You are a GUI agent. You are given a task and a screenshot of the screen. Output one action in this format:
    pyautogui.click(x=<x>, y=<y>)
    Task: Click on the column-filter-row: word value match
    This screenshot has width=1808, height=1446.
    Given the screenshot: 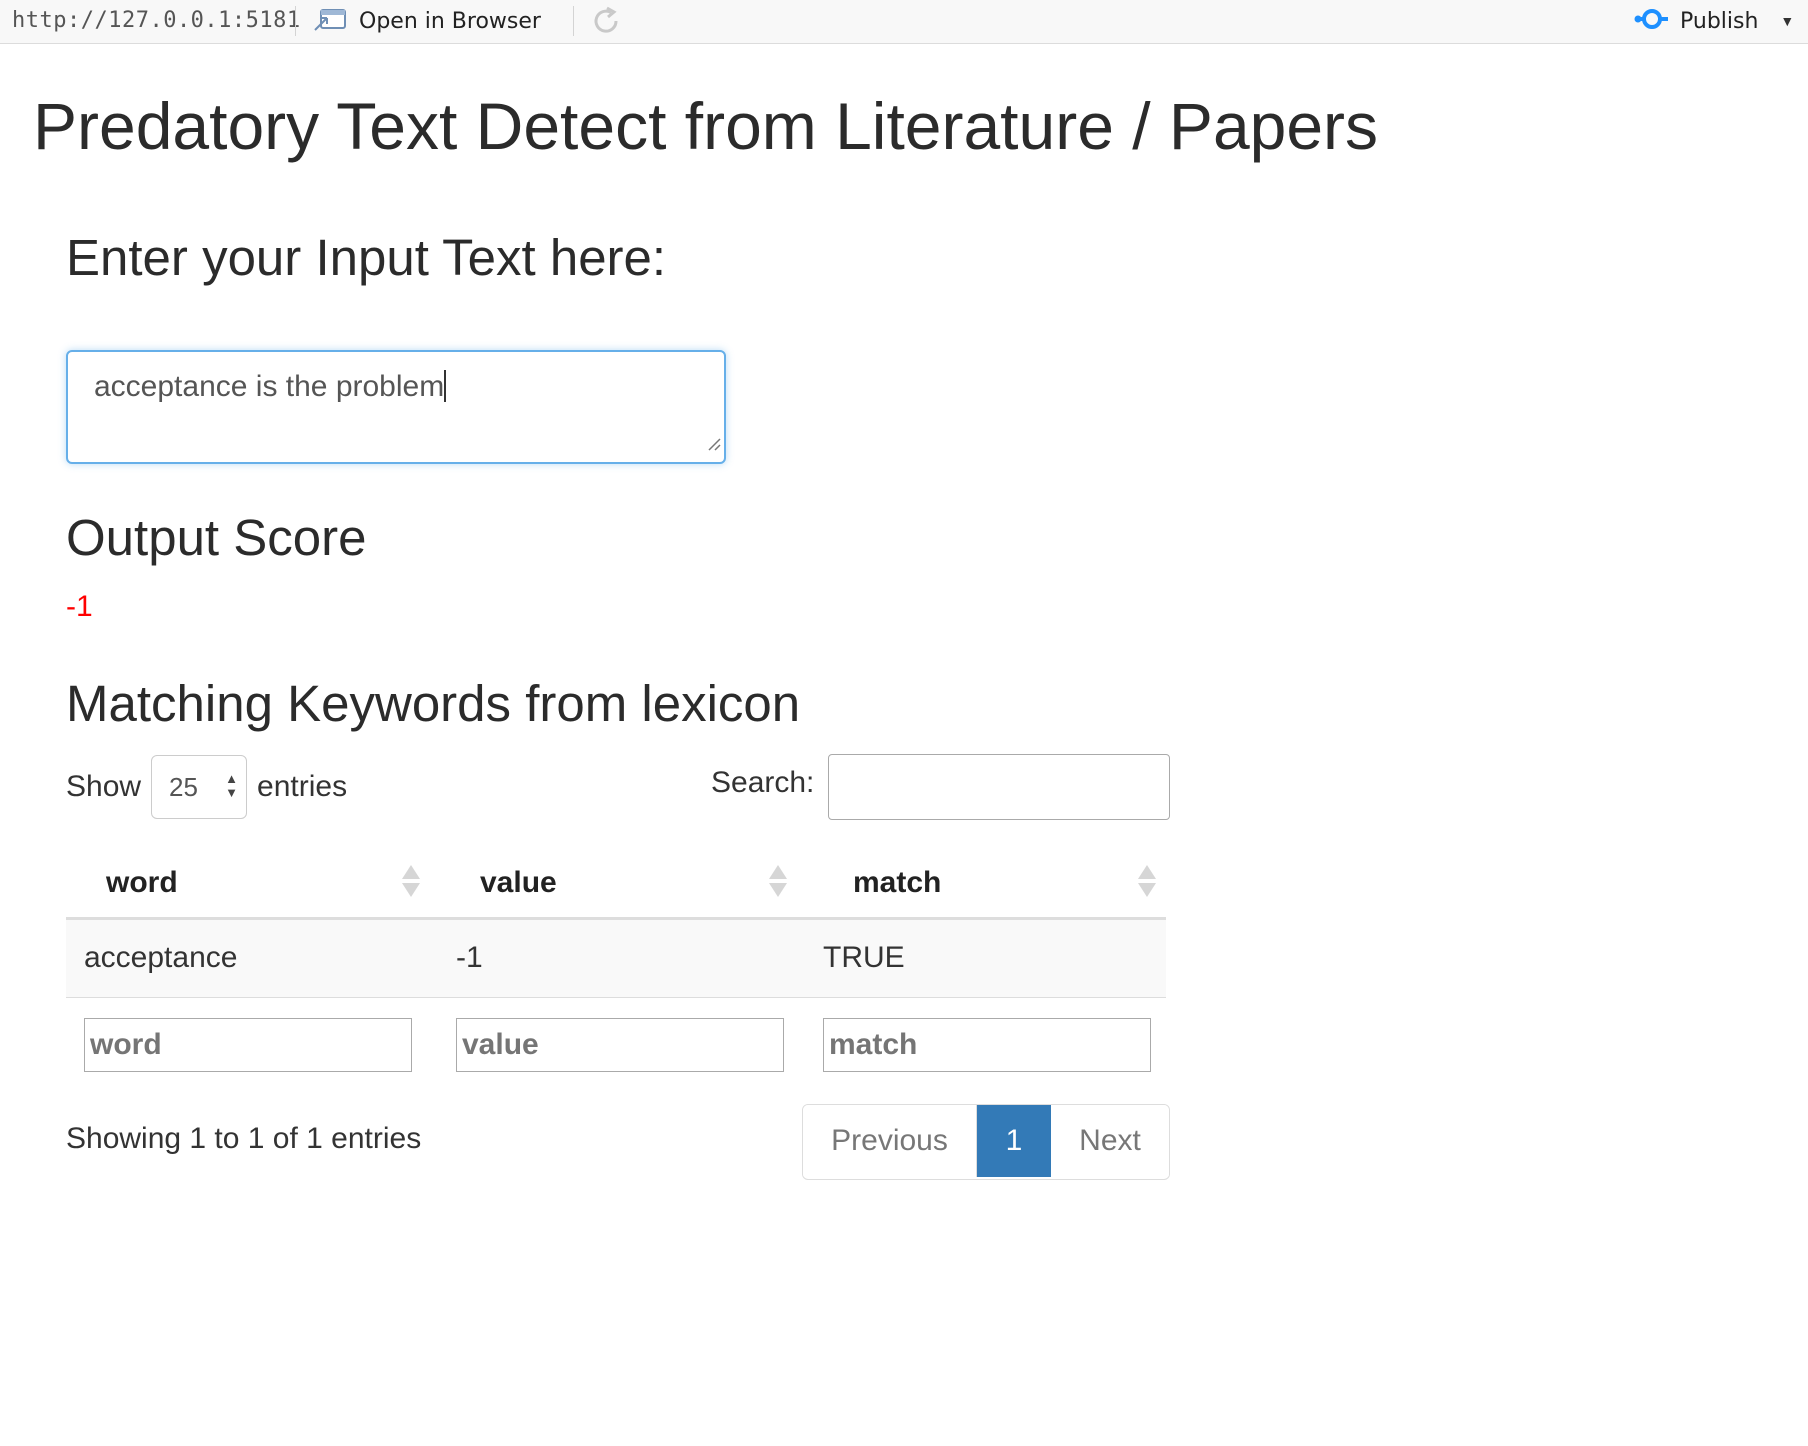 What is the action you would take?
    pyautogui.click(x=616, y=1044)
    